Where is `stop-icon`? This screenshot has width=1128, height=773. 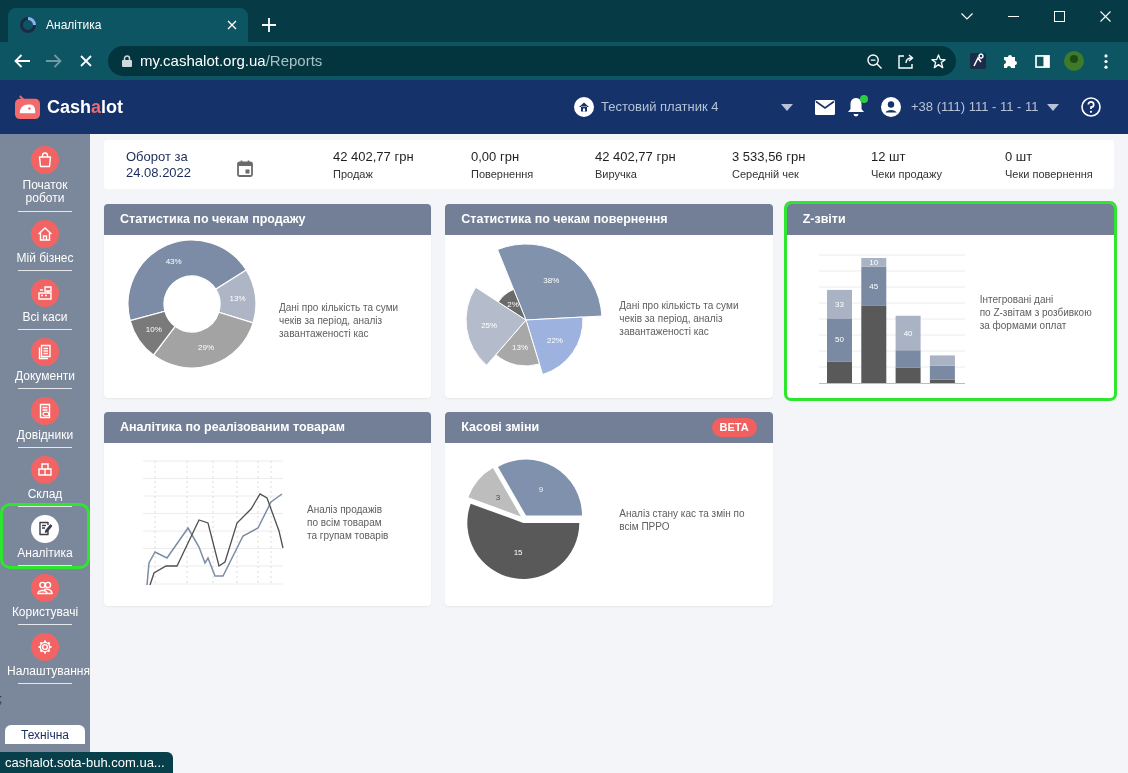
stop-icon is located at coordinates (86, 61).